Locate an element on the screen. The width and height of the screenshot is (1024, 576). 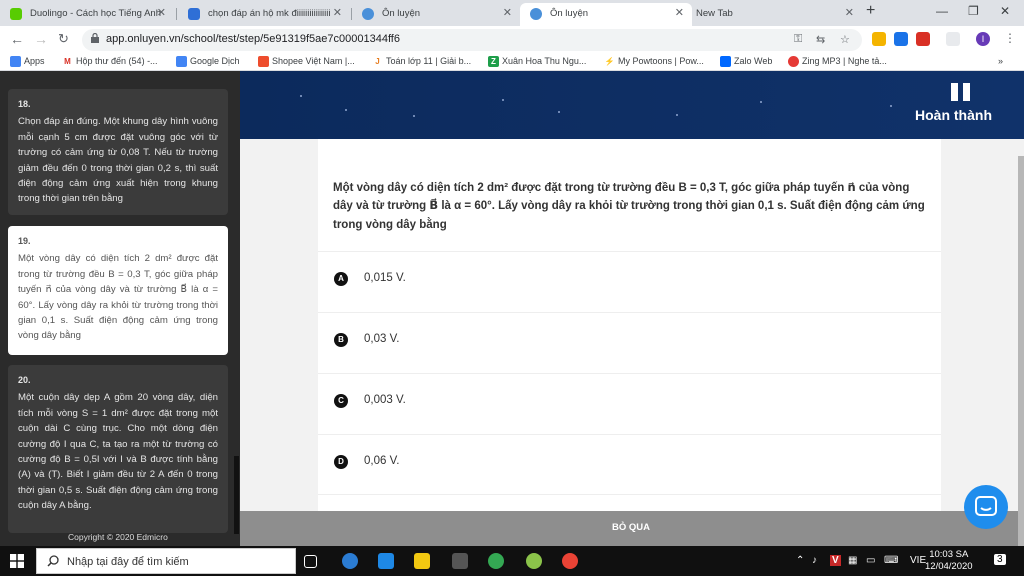
bookmark-google-dich: Google Dịch is located at coordinates (208, 61).